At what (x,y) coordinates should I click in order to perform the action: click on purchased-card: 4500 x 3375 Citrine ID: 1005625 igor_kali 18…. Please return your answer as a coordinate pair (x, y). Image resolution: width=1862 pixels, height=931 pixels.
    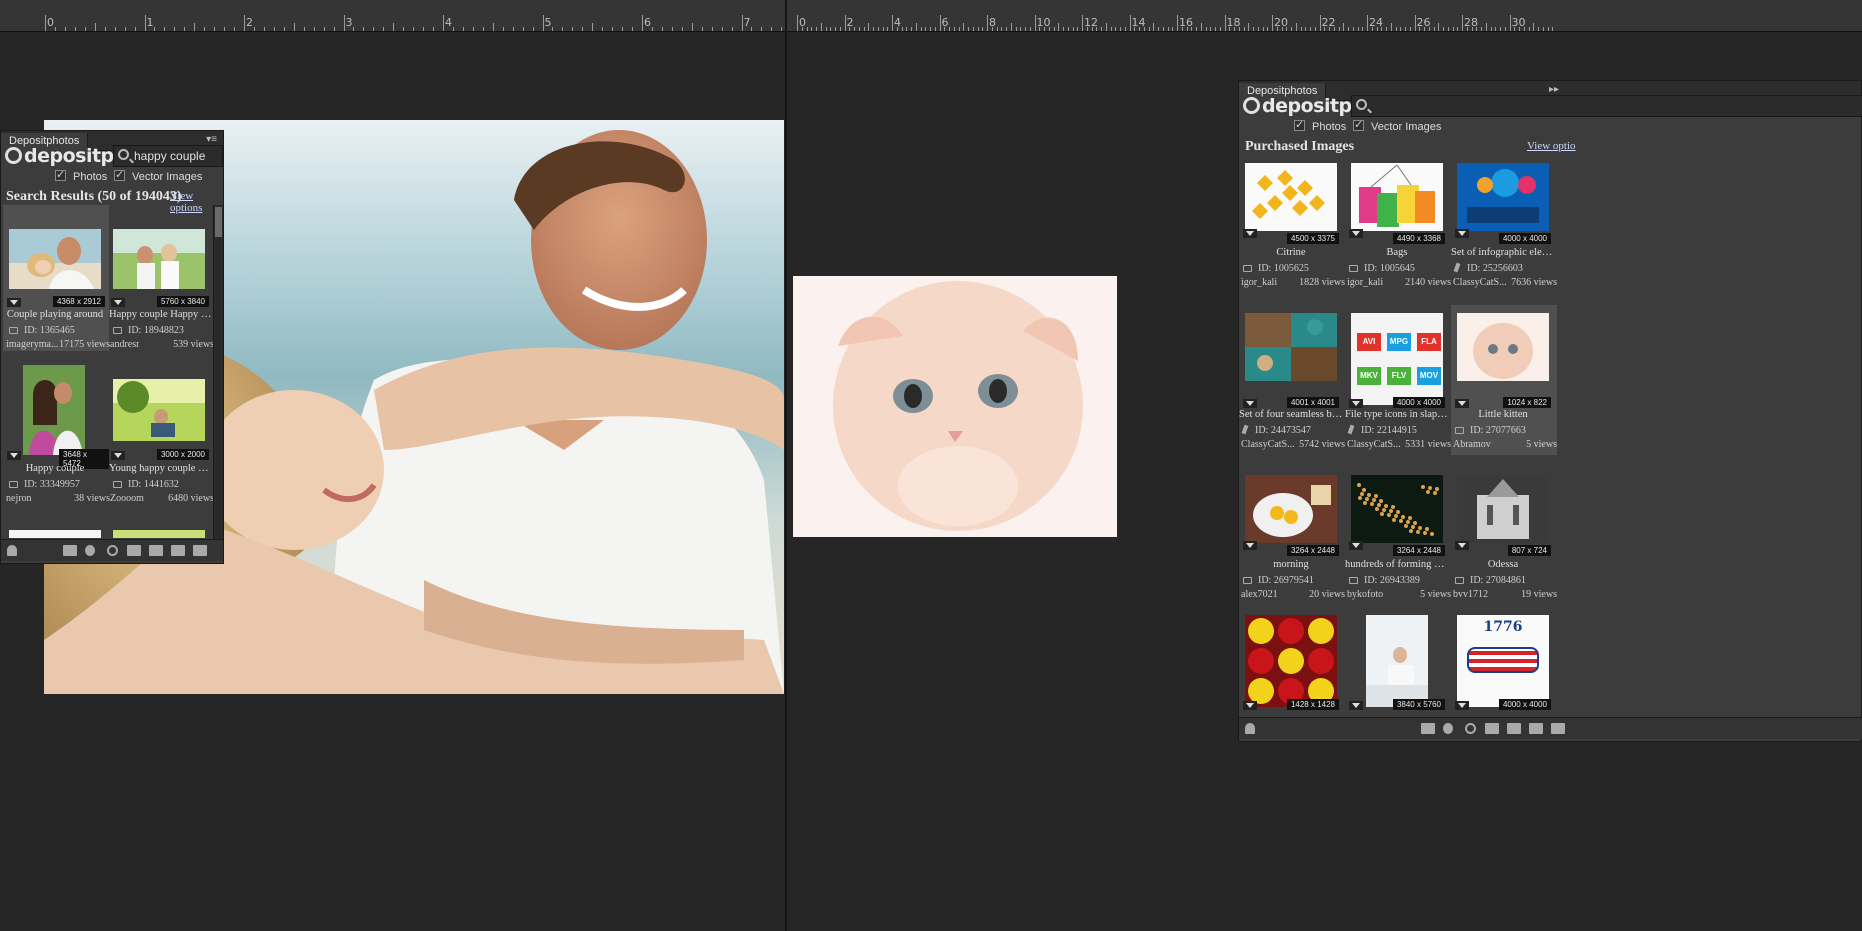
    Looking at the image, I should click on (1292, 230).